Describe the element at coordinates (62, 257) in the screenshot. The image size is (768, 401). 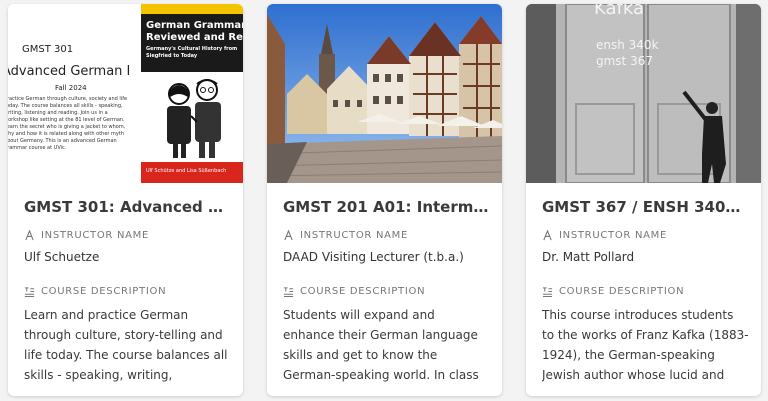
I see `instructor-name: Ulf Schuetze` at that location.